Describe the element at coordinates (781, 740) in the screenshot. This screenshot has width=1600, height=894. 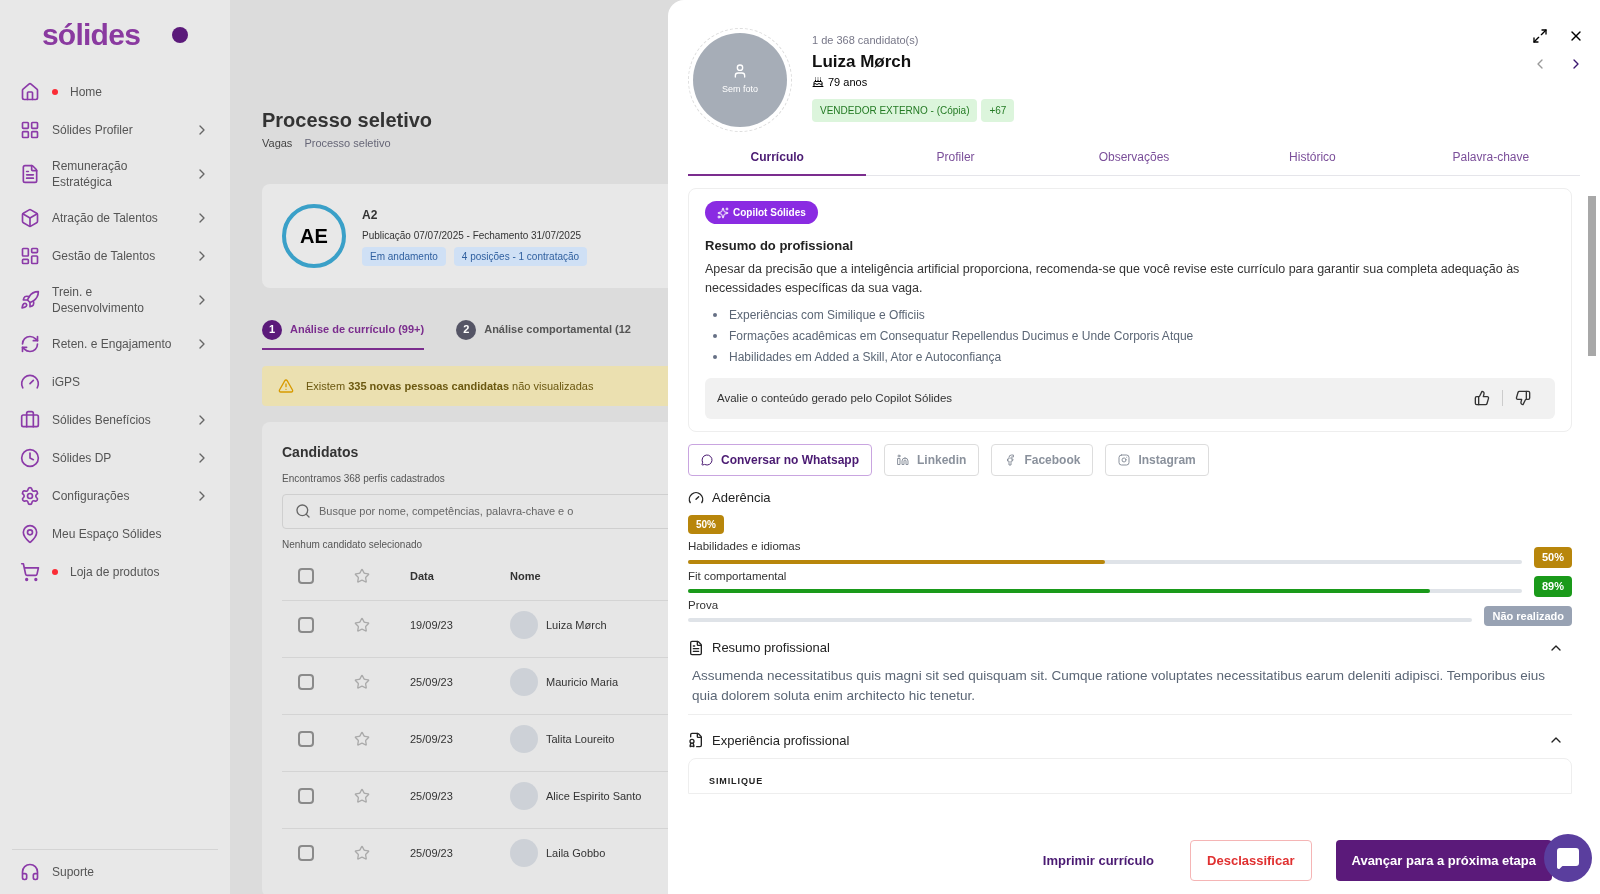
I see `section-title: Experiência profissional` at that location.